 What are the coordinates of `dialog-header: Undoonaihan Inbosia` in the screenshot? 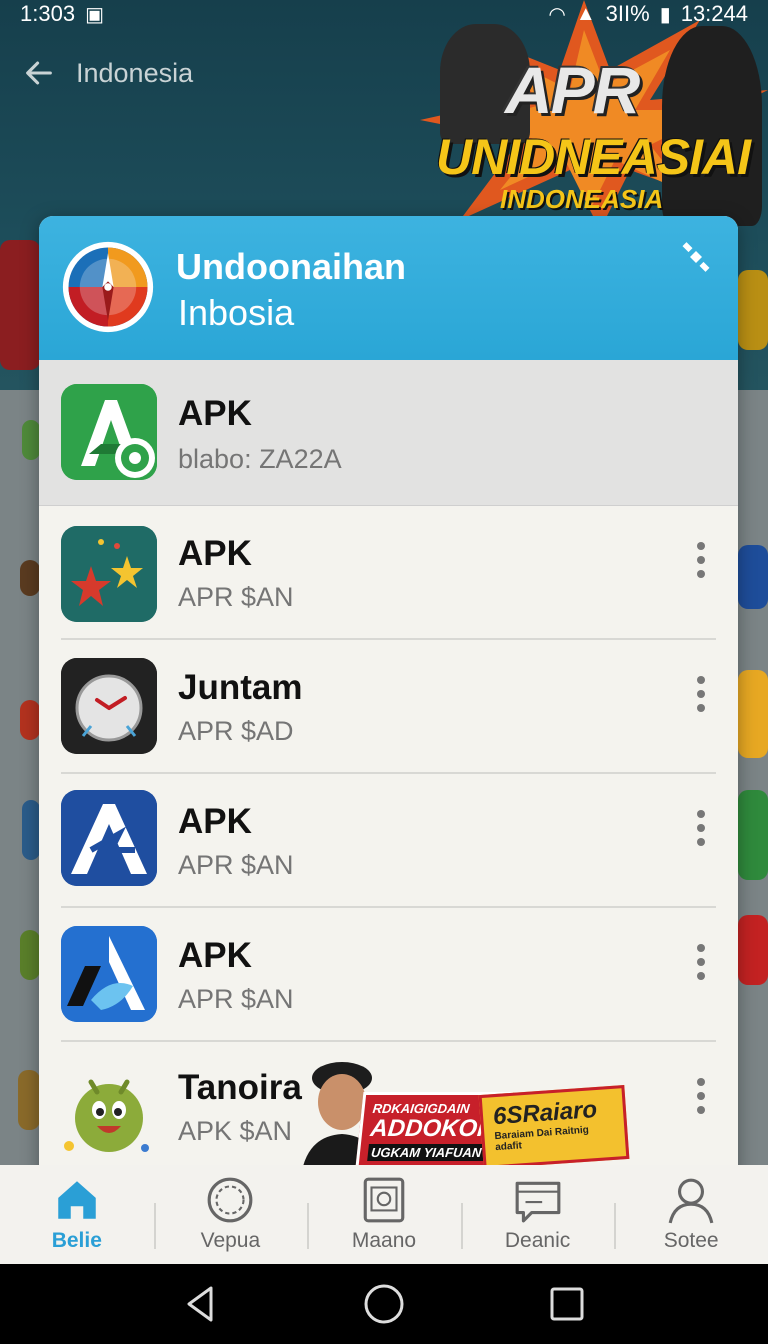 It's located at (388, 288).